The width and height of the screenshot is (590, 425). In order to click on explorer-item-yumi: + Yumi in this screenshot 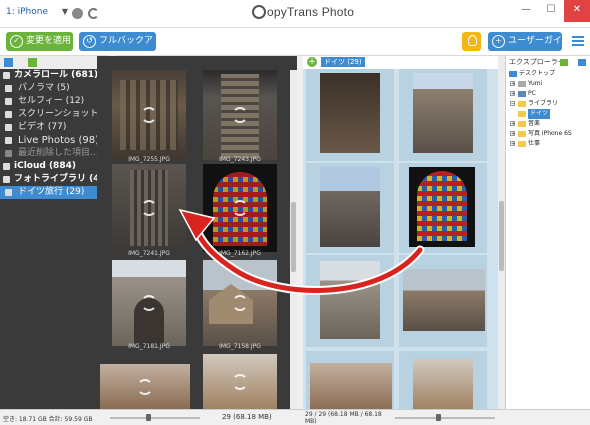, I will do `click(548, 84)`.